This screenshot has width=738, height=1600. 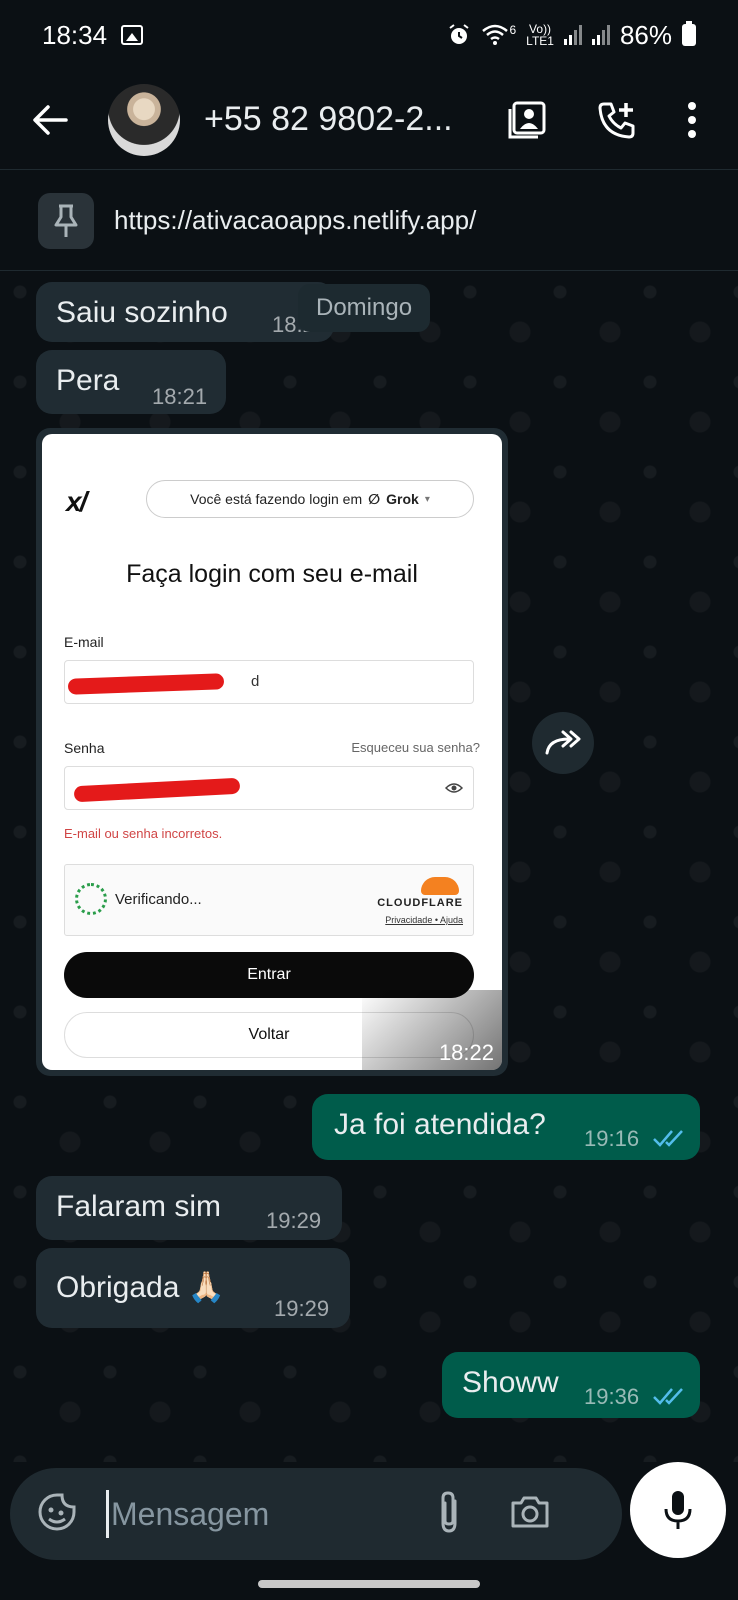 I want to click on pin-icon, so click(x=66, y=220).